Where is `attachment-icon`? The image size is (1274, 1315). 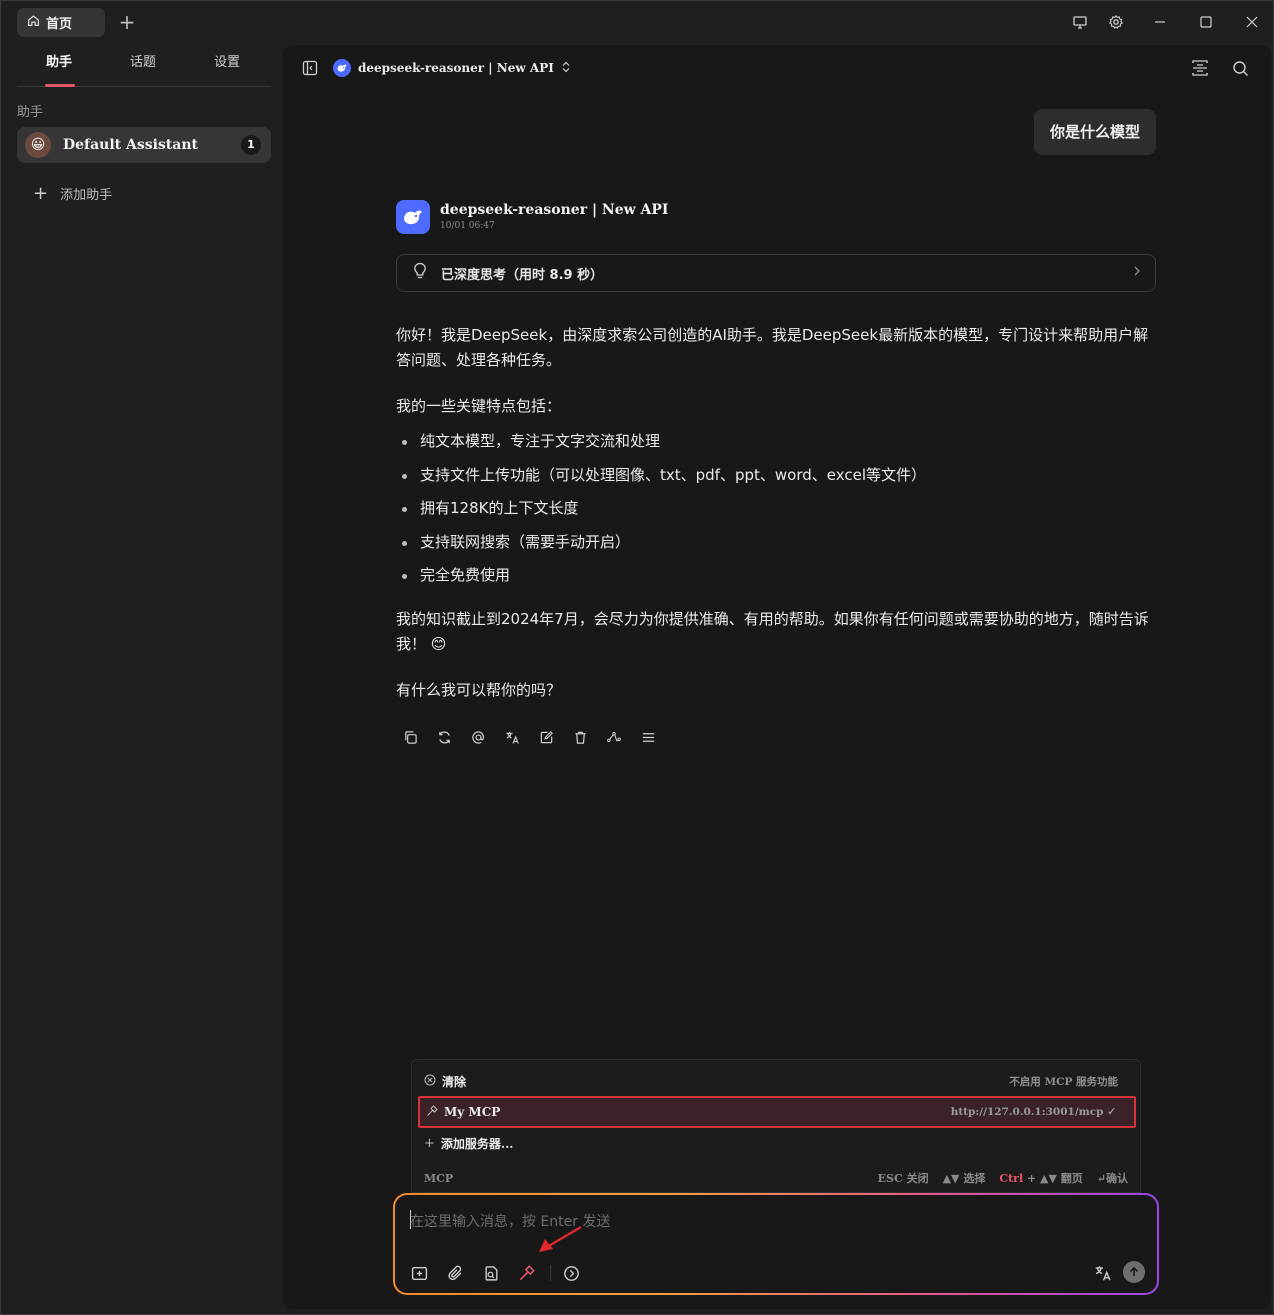
attachment-icon is located at coordinates (455, 1273).